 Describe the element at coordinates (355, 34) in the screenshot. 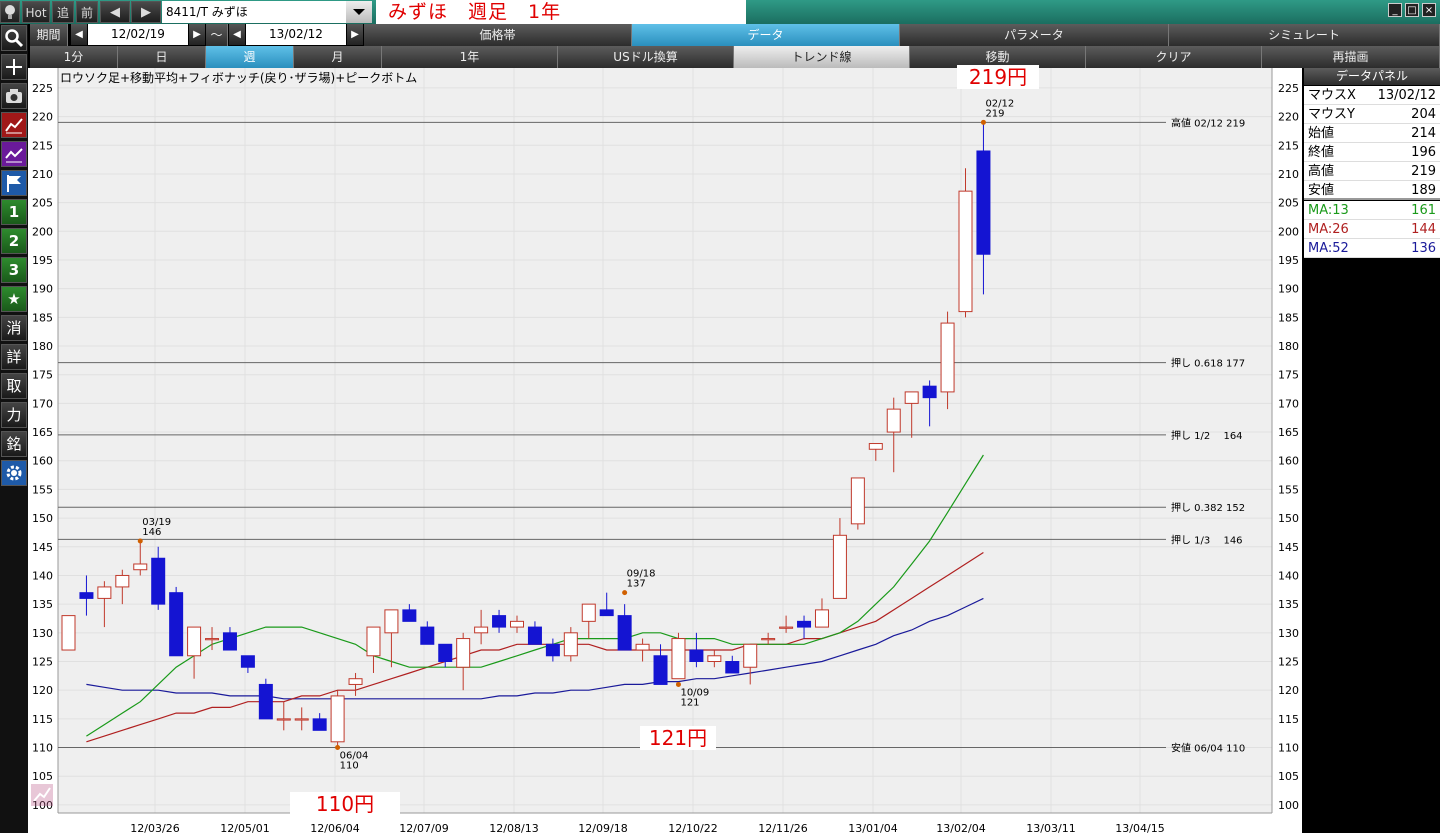

I see `to-next-button: ▶` at that location.